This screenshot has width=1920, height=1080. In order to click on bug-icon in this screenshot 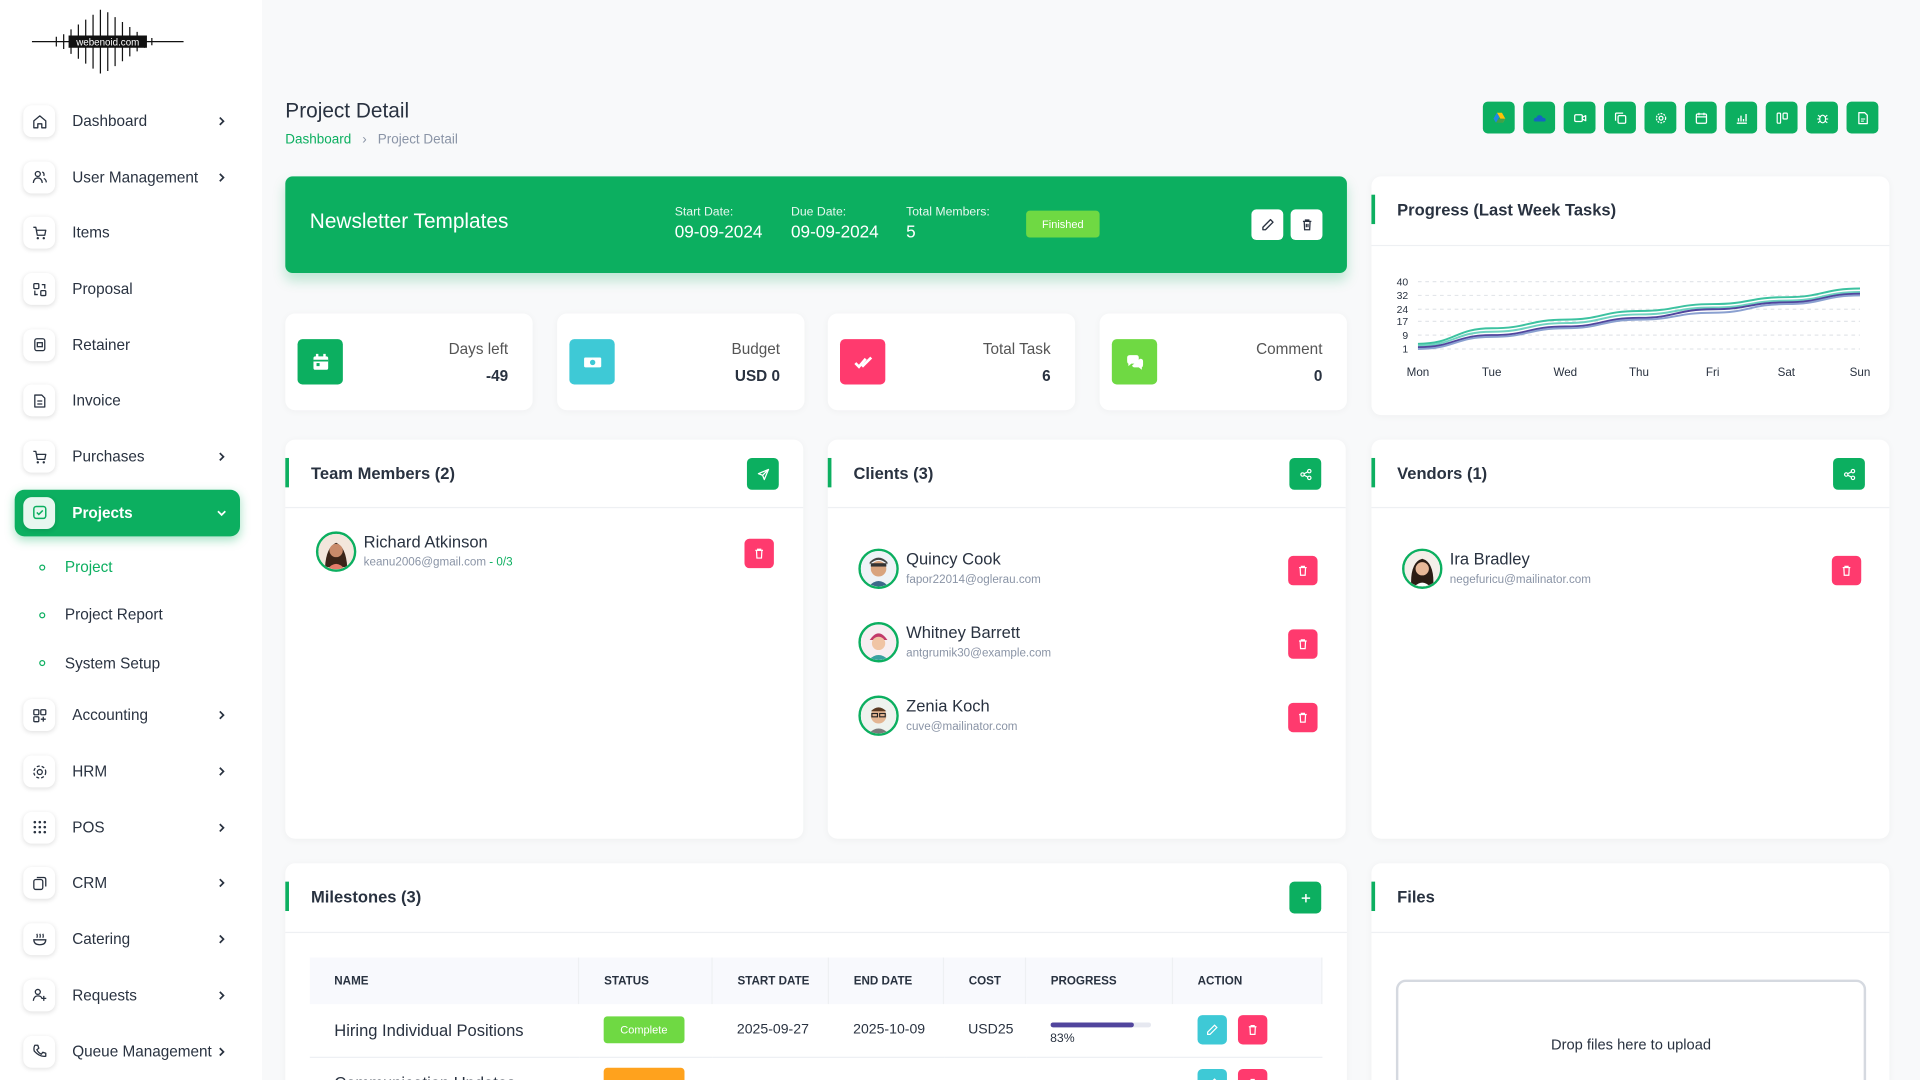, I will do `click(1822, 118)`.